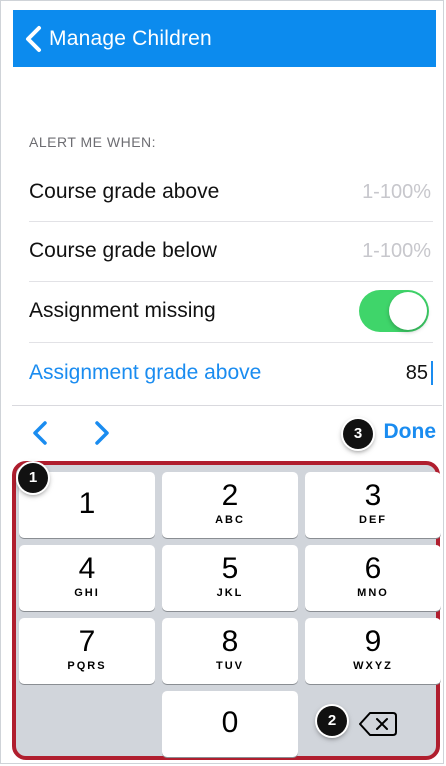 This screenshot has width=446, height=766. I want to click on assignment-missing-toggle, so click(394, 311).